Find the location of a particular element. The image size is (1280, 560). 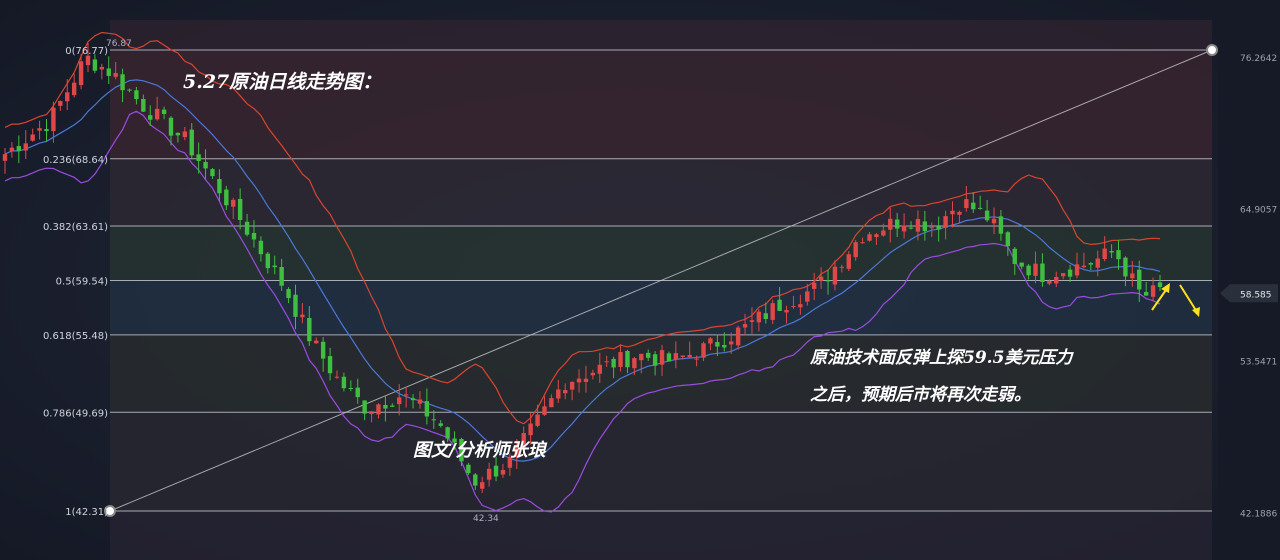

fib-level-label: 0.786(49.69) is located at coordinates (75, 413).